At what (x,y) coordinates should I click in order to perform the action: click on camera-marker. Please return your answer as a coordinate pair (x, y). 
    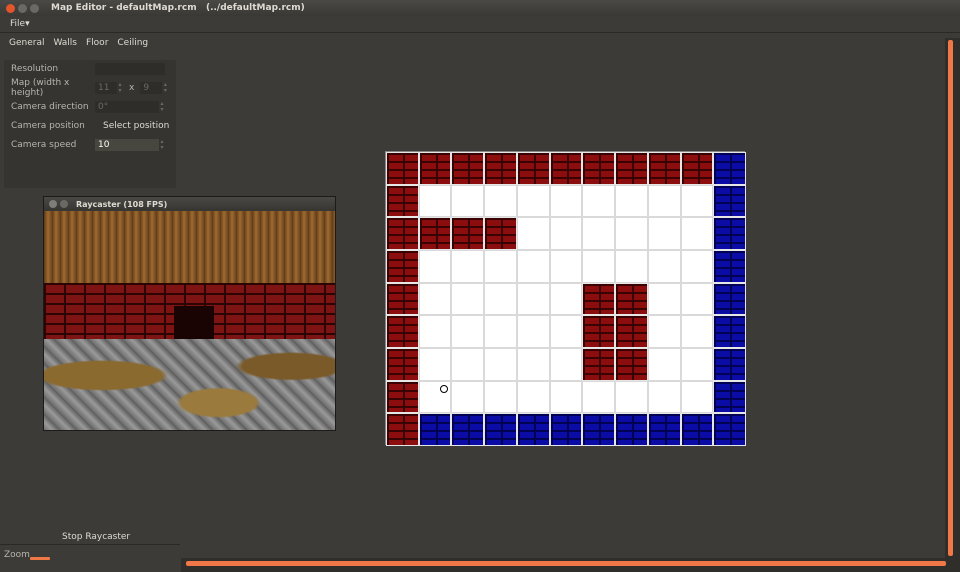
    Looking at the image, I should click on (444, 389).